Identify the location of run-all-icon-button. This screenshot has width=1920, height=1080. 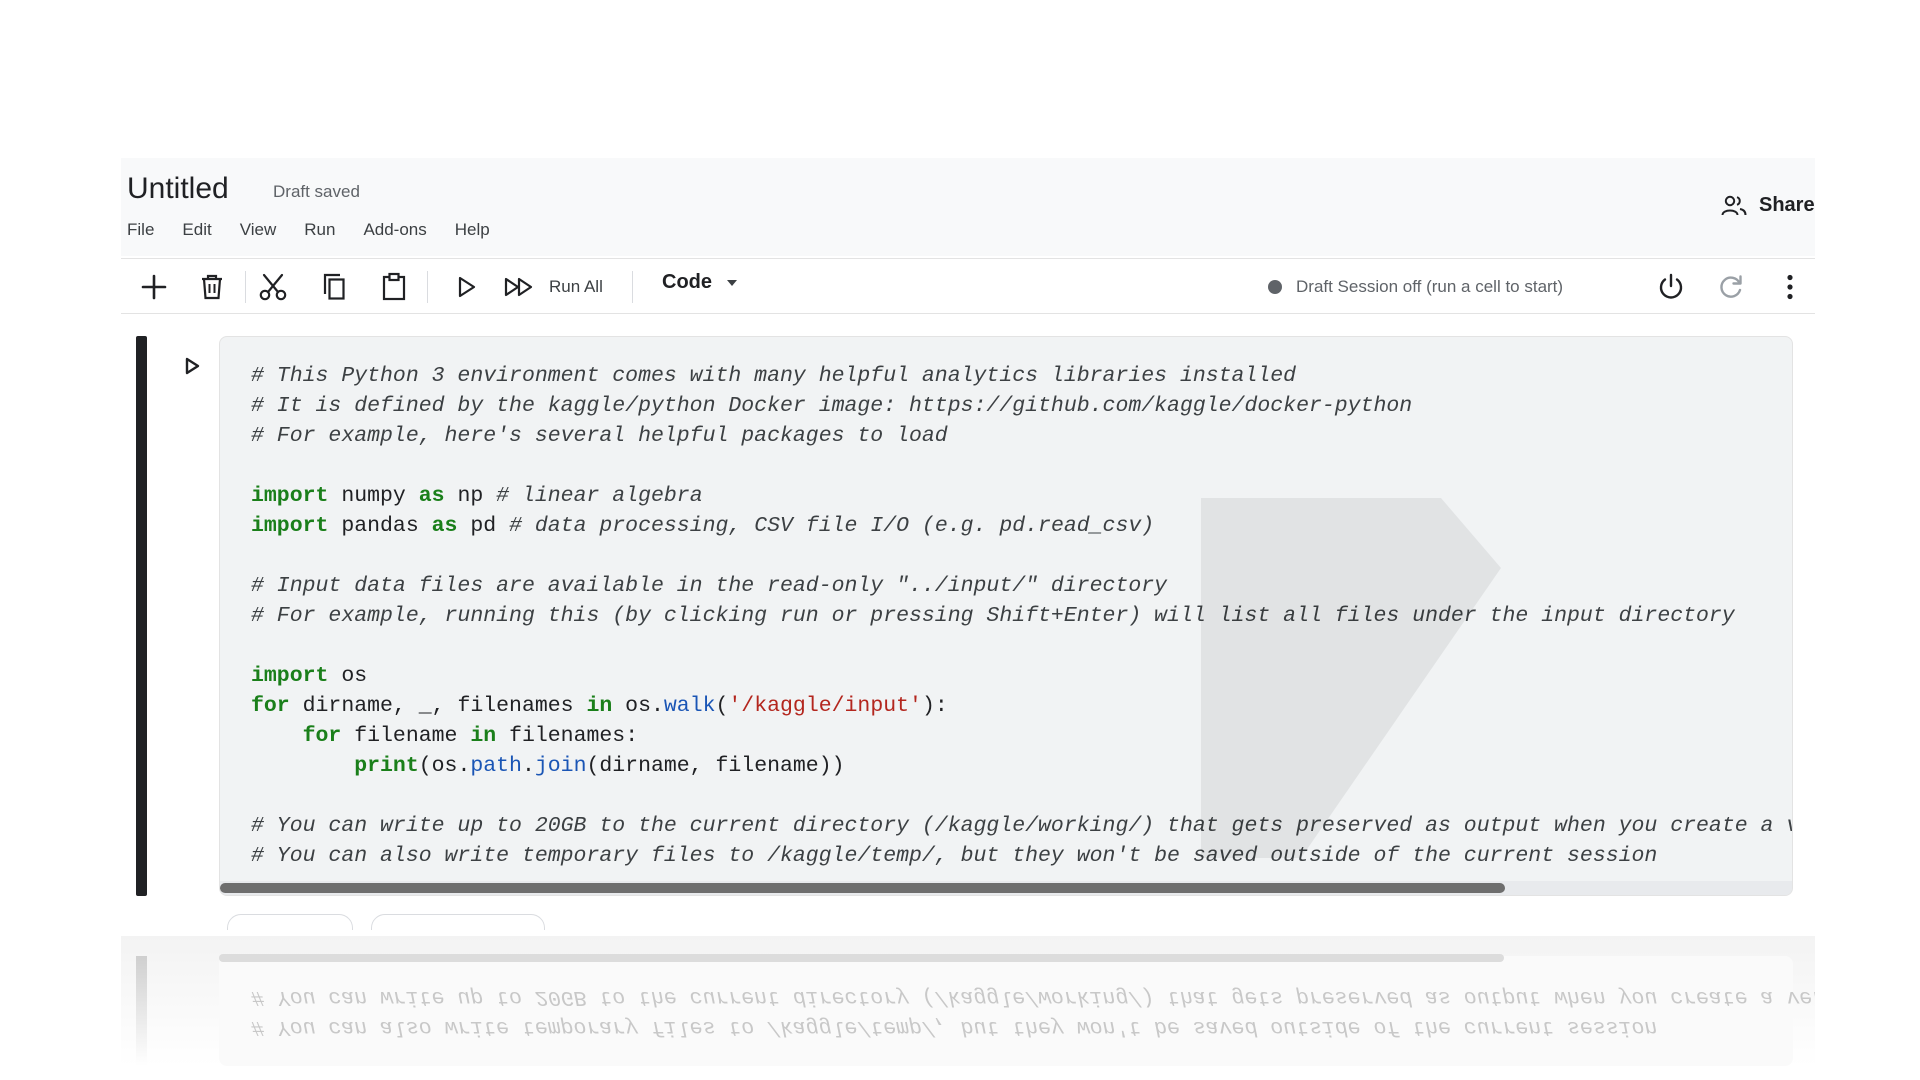
(519, 287).